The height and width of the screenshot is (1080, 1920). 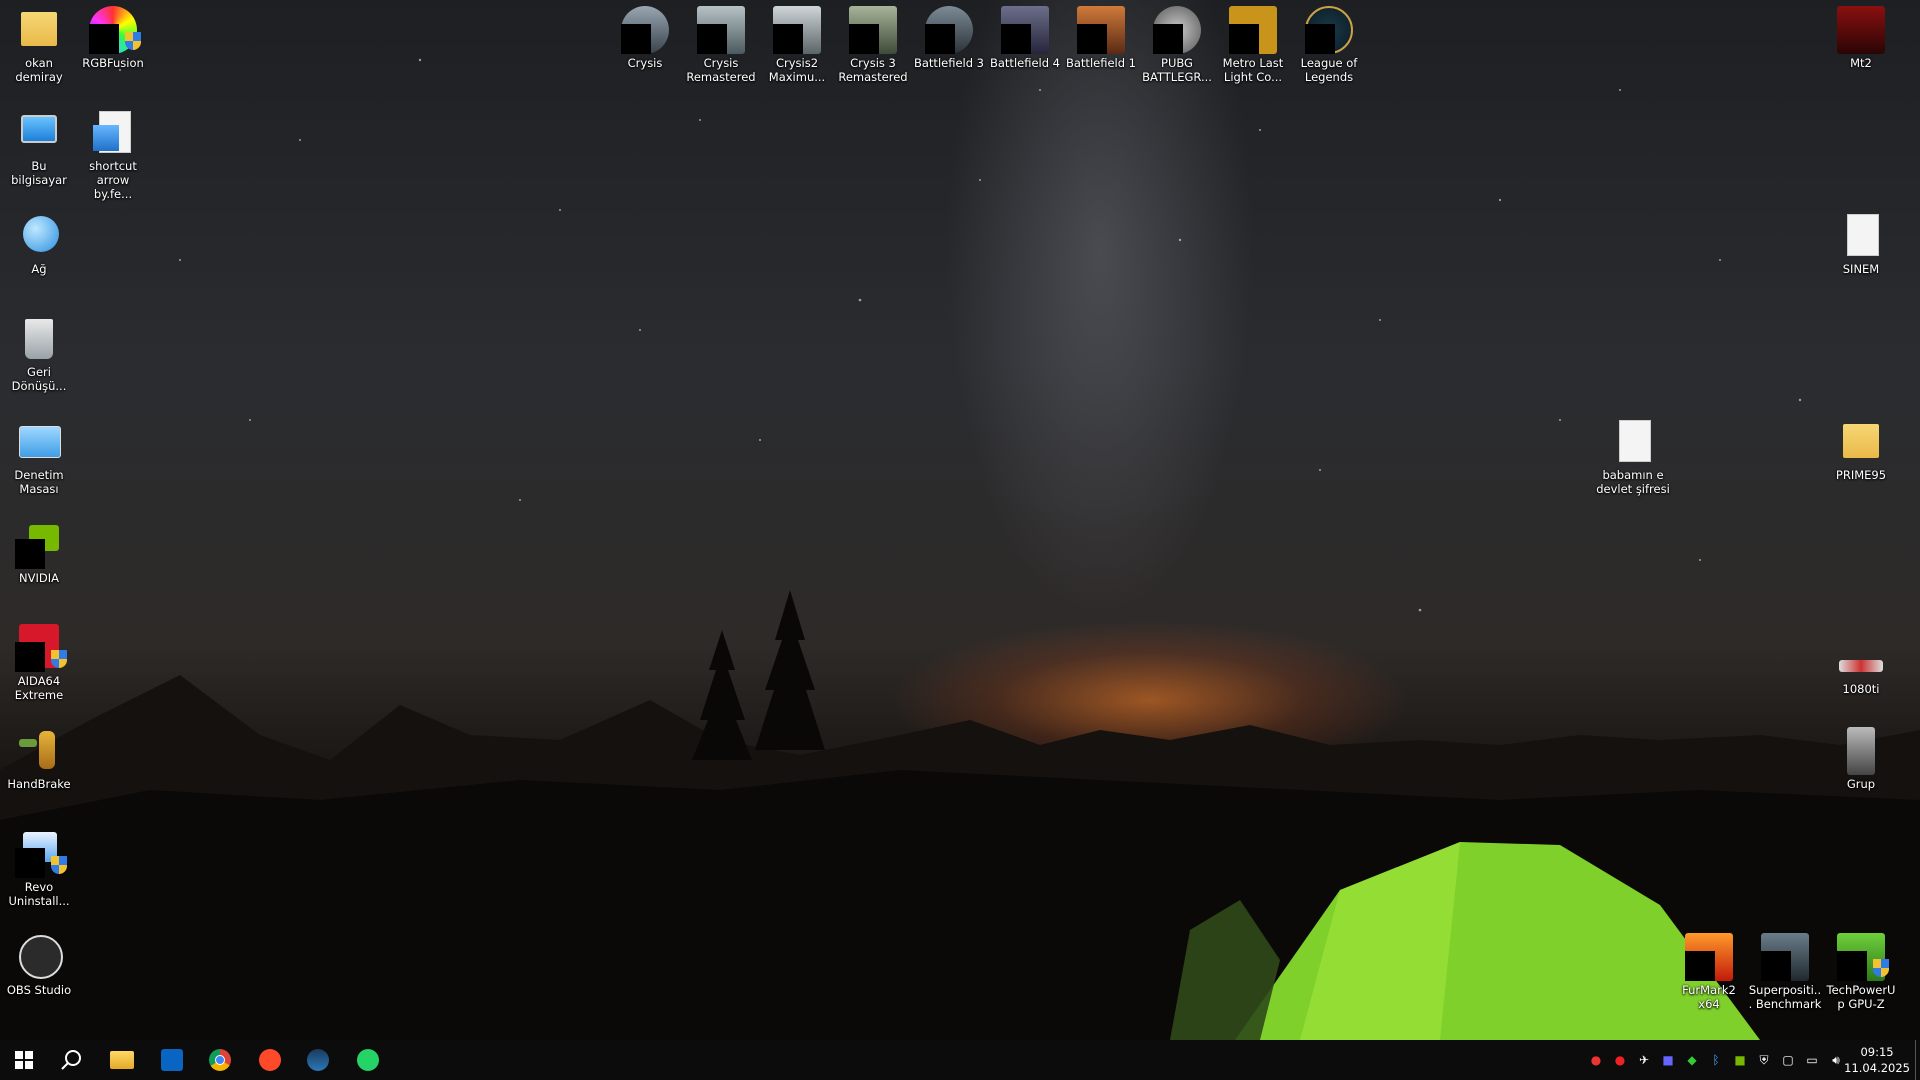 What do you see at coordinates (172, 1060) in the screenshot?
I see `taskbar-outlook` at bounding box center [172, 1060].